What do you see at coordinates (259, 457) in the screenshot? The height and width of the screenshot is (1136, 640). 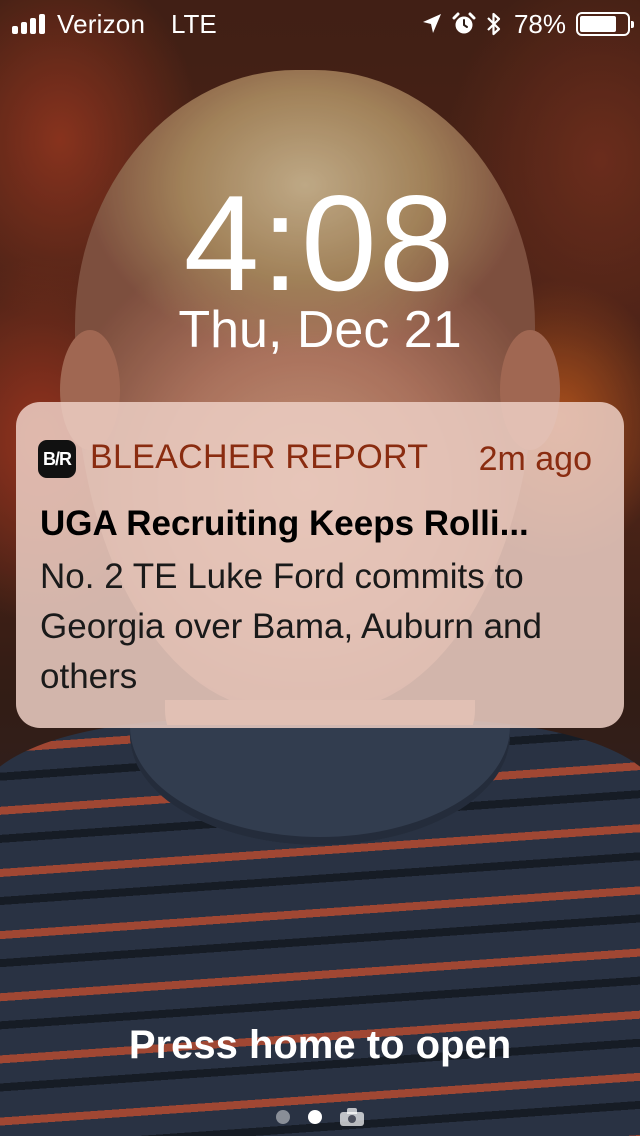 I see `notification-app-name: BLEACHER REPORT` at bounding box center [259, 457].